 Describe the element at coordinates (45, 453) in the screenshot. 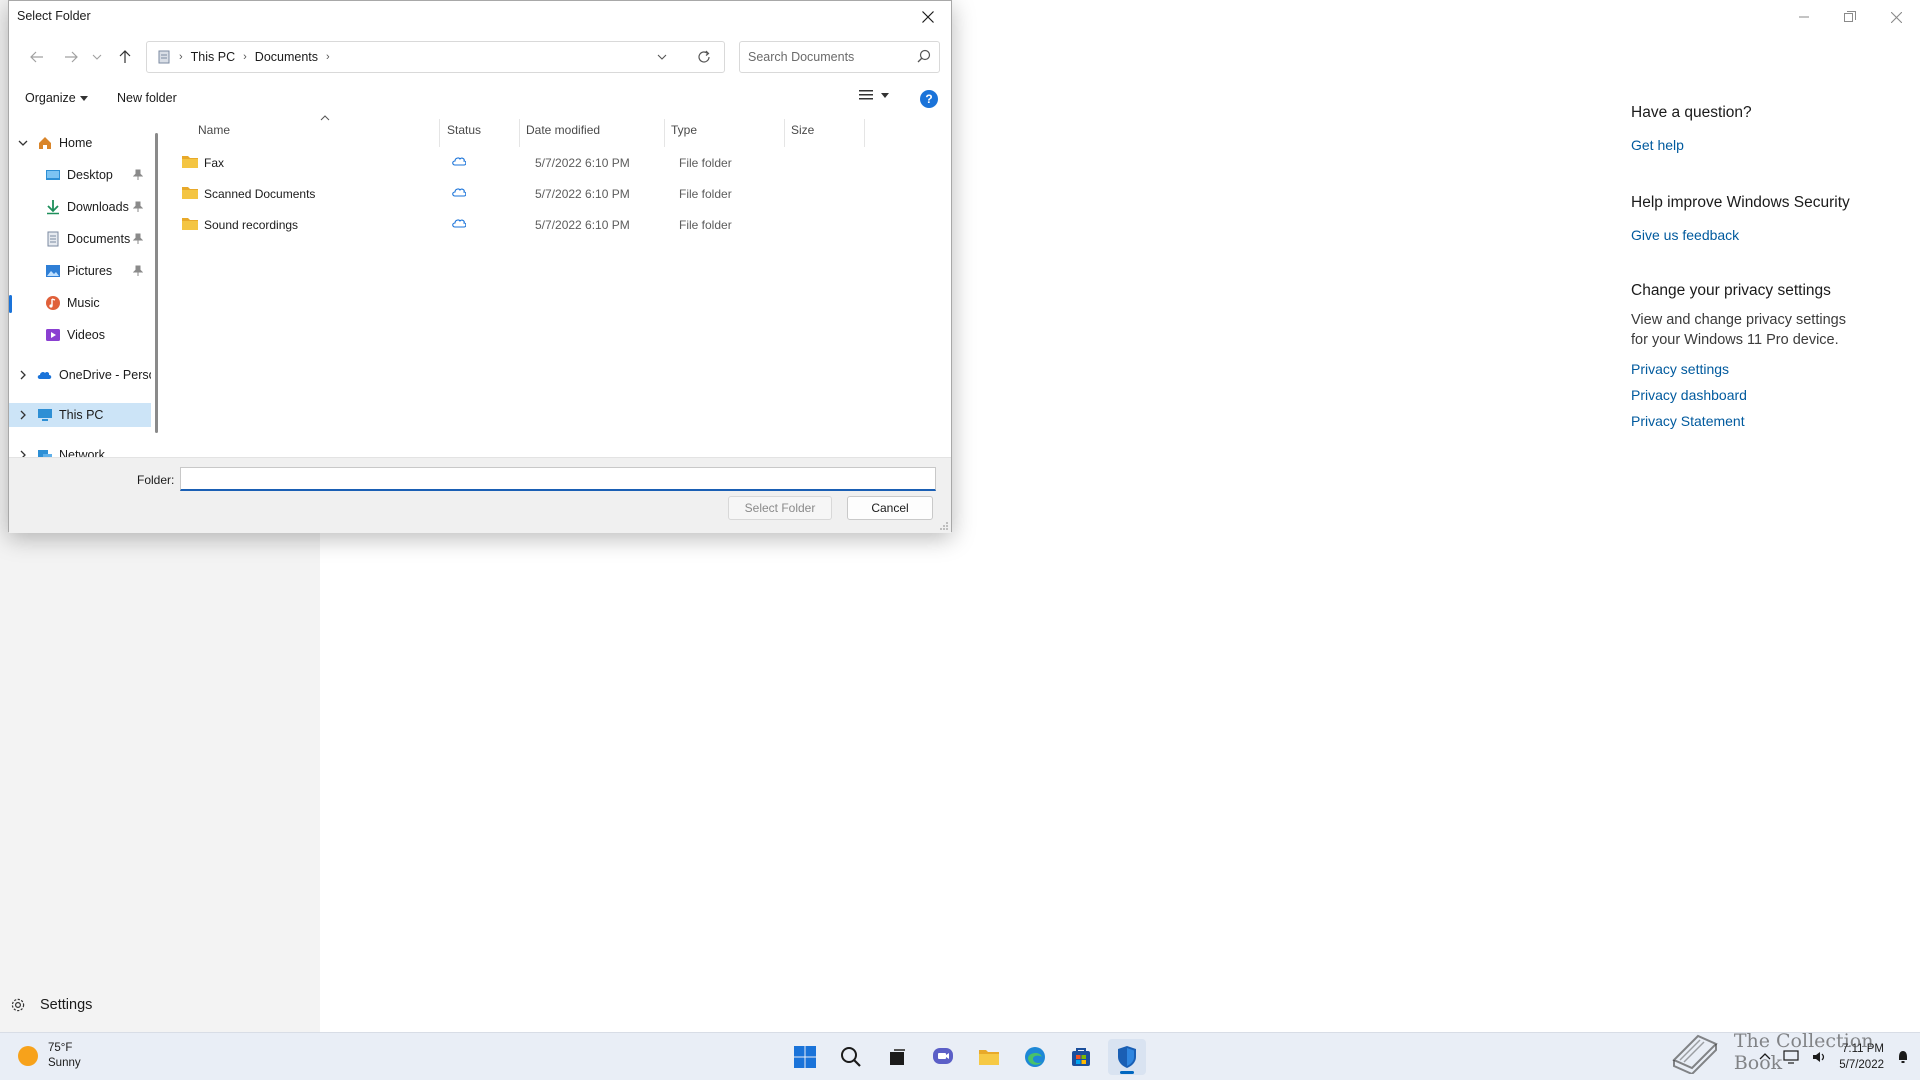

I see `network-icon` at that location.